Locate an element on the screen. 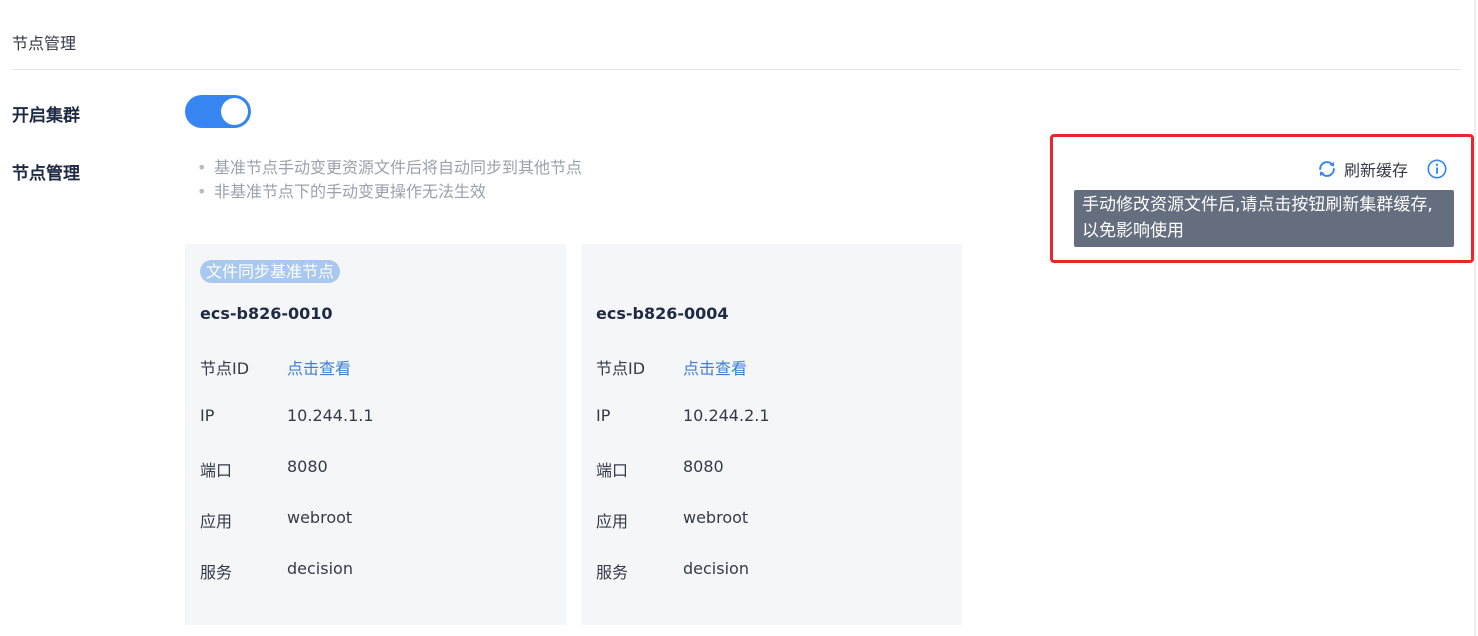 This screenshot has width=1478, height=636. note-item: 基准节点手动变更资源文件后将自动同步到其他节点 is located at coordinates (389, 168).